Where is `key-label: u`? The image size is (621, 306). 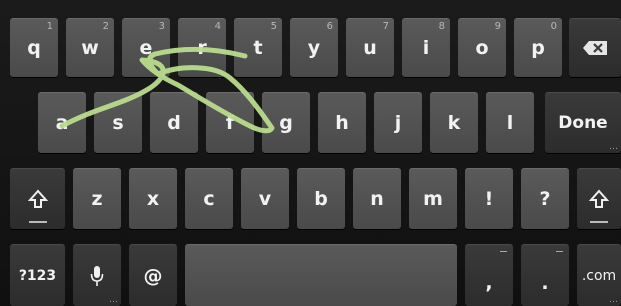
key-label: u is located at coordinates (370, 48).